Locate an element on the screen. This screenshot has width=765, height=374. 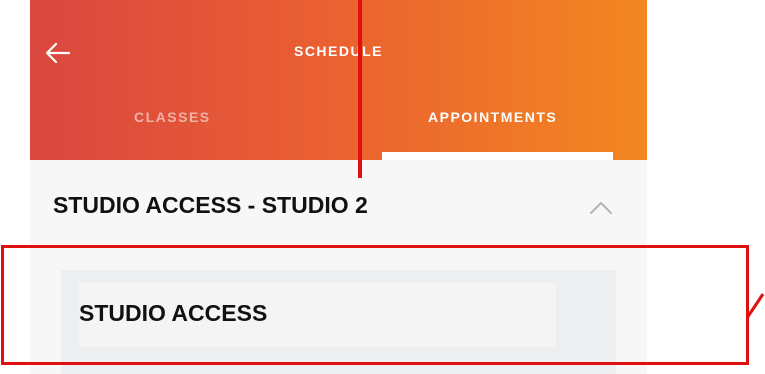
annotation-arrow-tail is located at coordinates (755, 306).